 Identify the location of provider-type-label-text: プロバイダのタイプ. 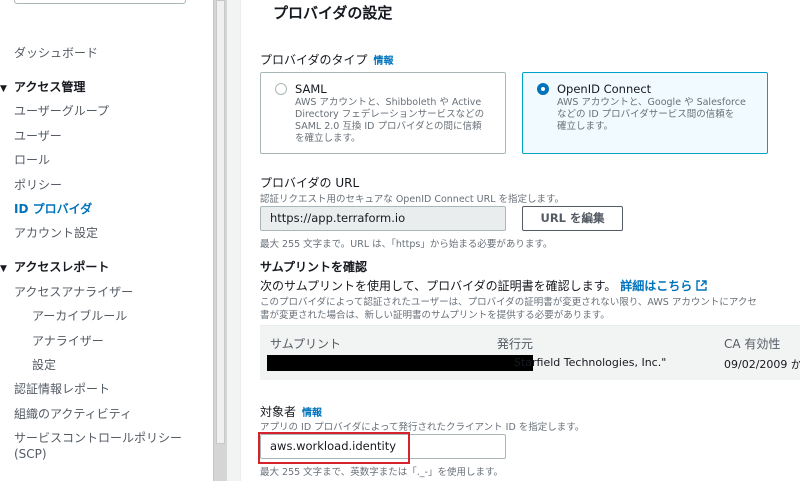
(314, 60).